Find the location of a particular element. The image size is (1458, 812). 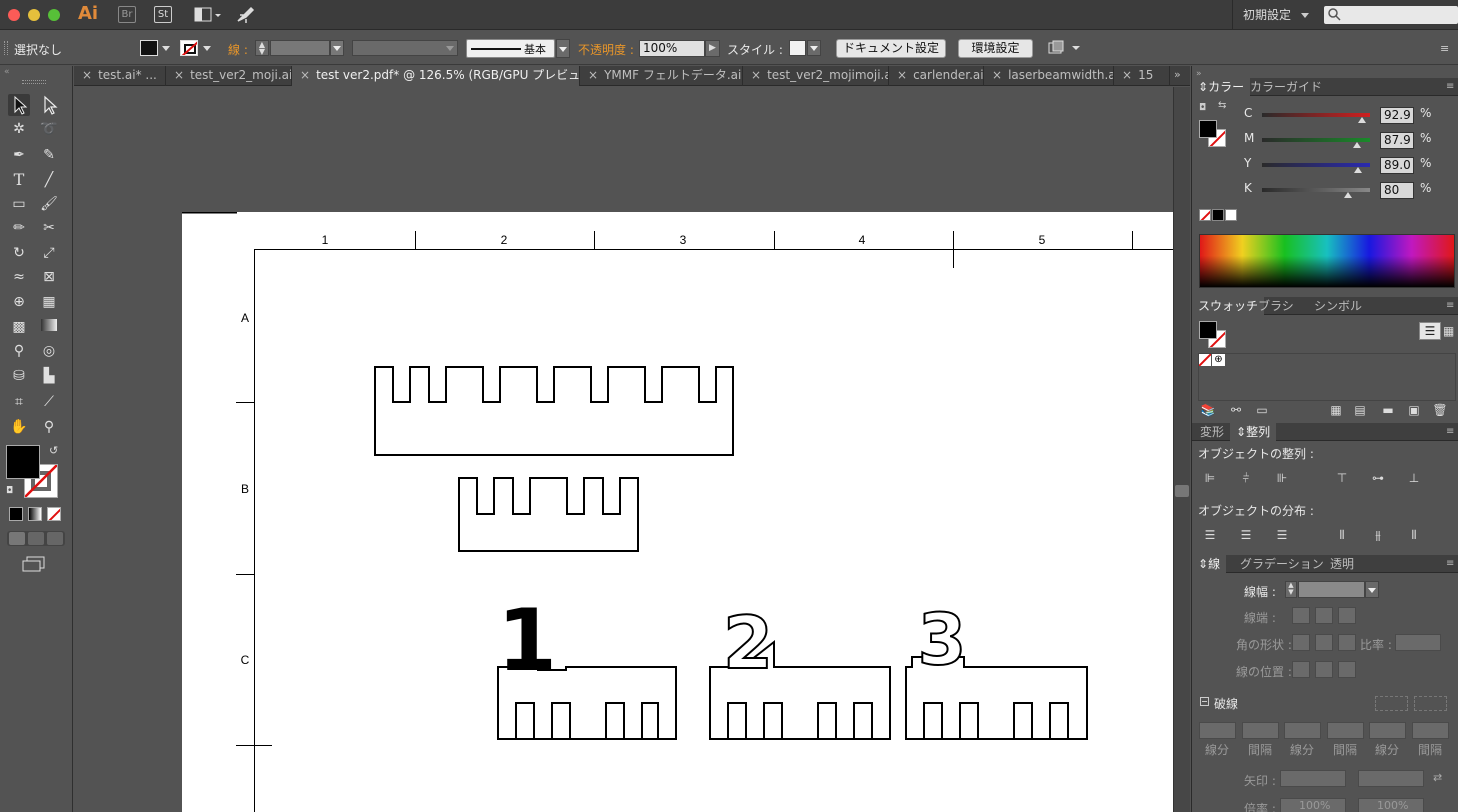

align-hcenter-icon: ⫩ is located at coordinates (1246, 478).